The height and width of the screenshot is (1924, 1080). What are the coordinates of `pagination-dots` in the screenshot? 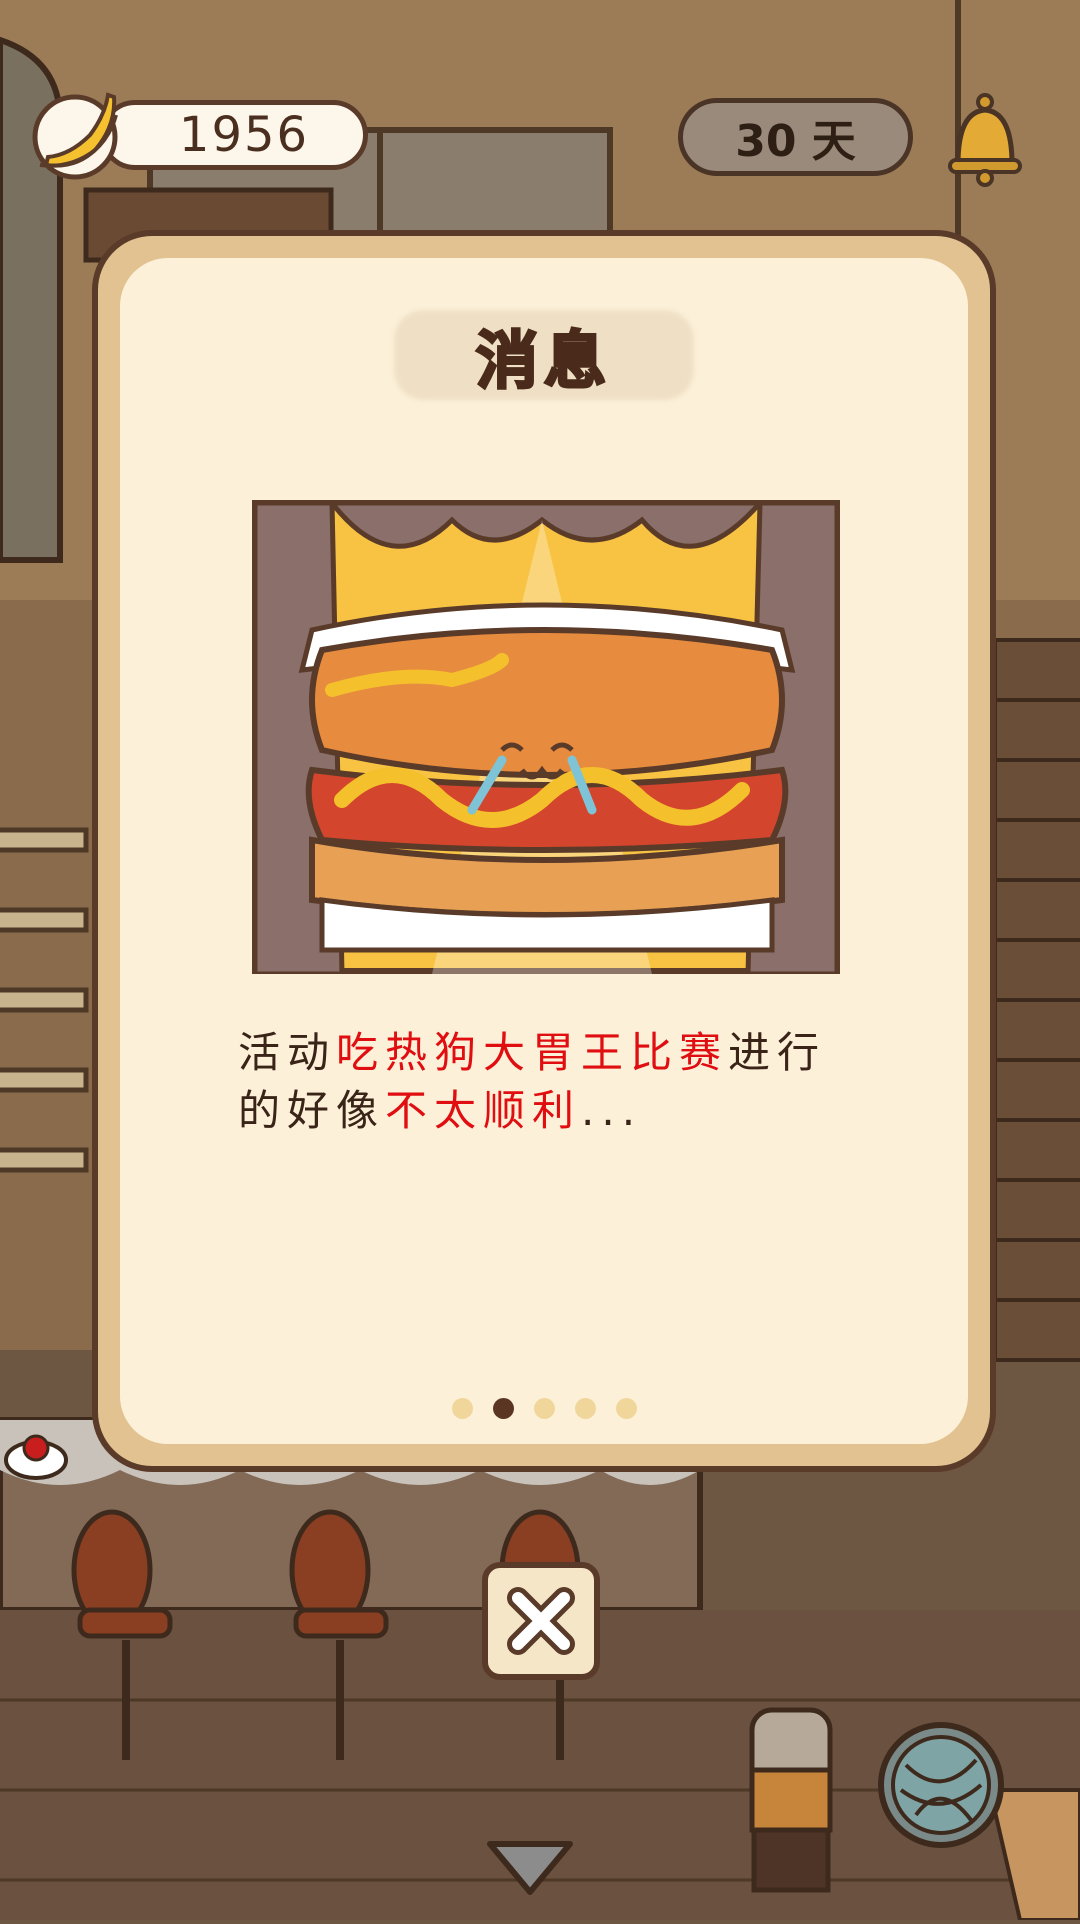 It's located at (544, 1408).